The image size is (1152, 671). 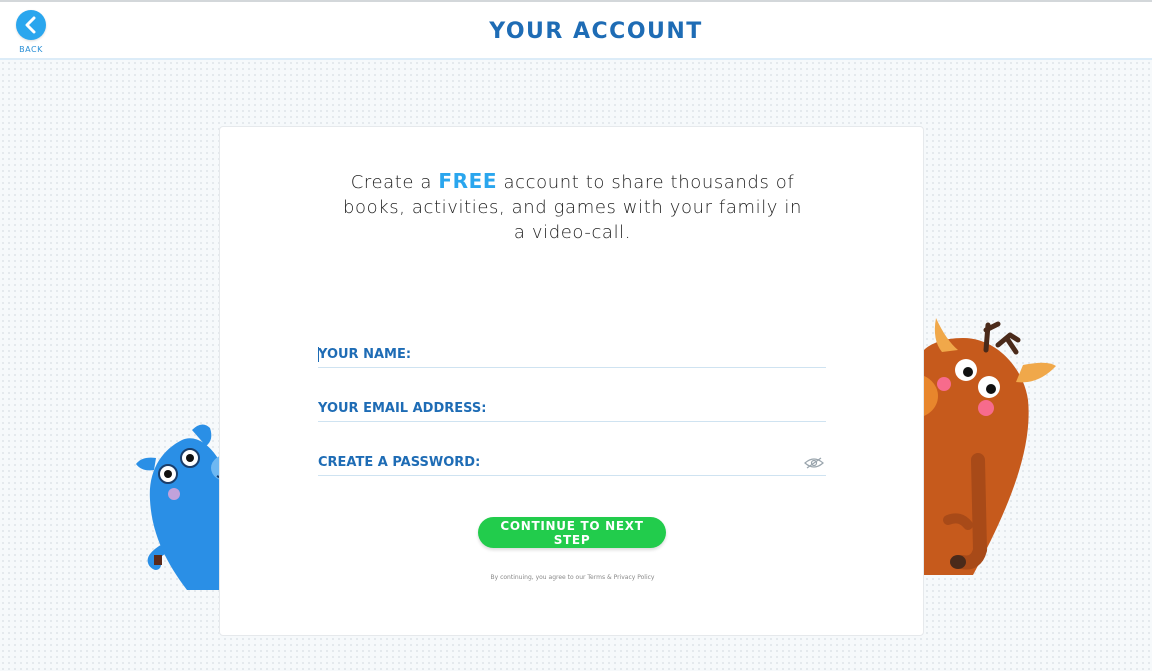 I want to click on text-cursor, so click(x=318, y=354).